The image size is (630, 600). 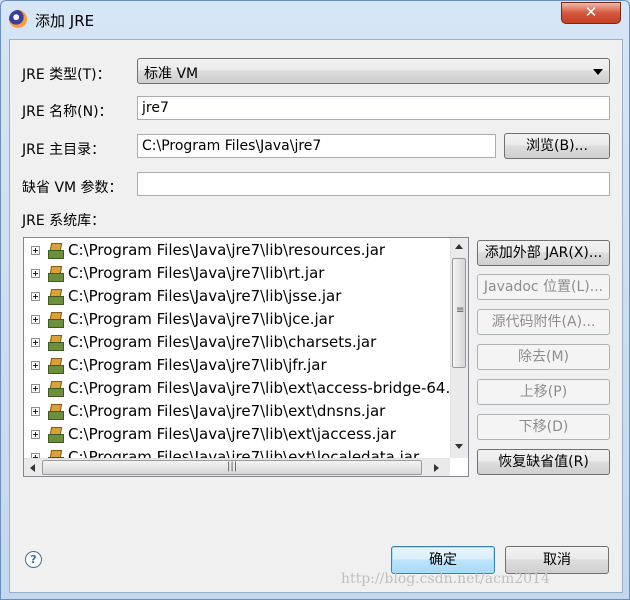 I want to click on move-up-button: 上移(P), so click(x=543, y=392).